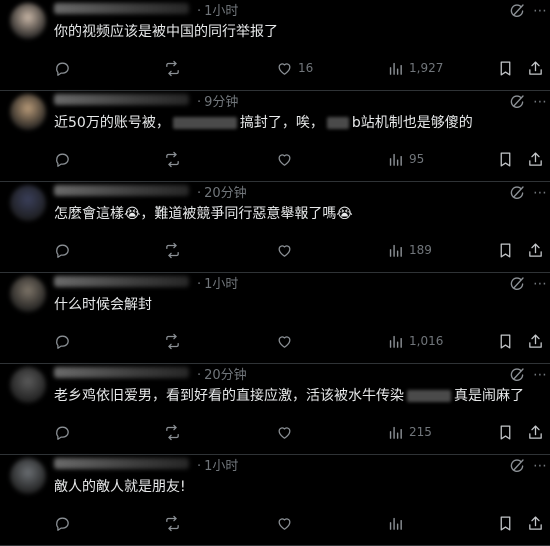 This screenshot has width=550, height=546. What do you see at coordinates (409, 250) in the screenshot?
I see `views-button: 189` at bounding box center [409, 250].